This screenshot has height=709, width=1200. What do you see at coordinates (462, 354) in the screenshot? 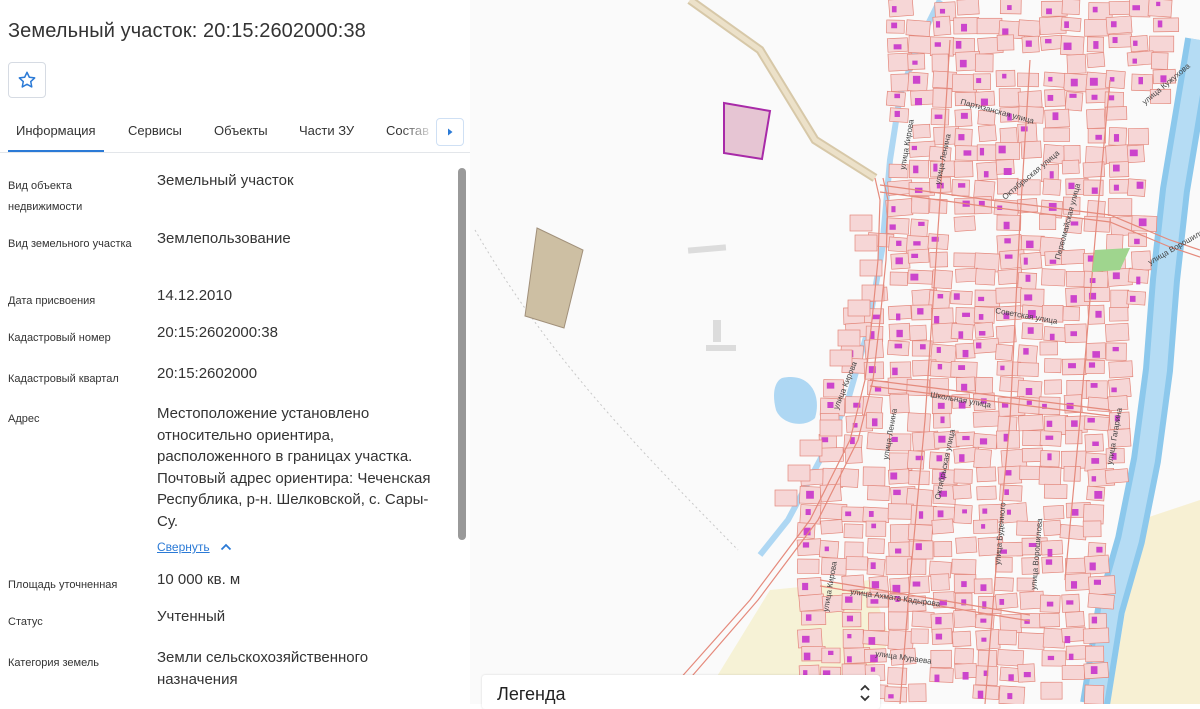
I see `panel-scrollbar` at bounding box center [462, 354].